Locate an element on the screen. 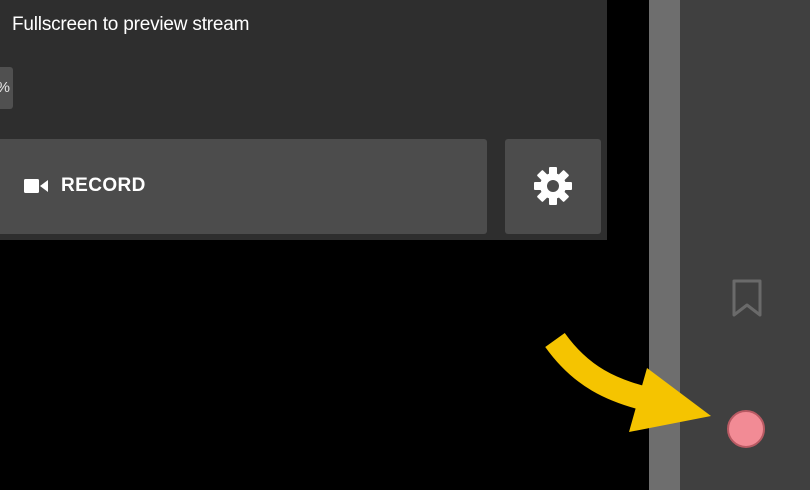 This screenshot has height=490, width=810. curved-arrow-icon is located at coordinates (628, 382).